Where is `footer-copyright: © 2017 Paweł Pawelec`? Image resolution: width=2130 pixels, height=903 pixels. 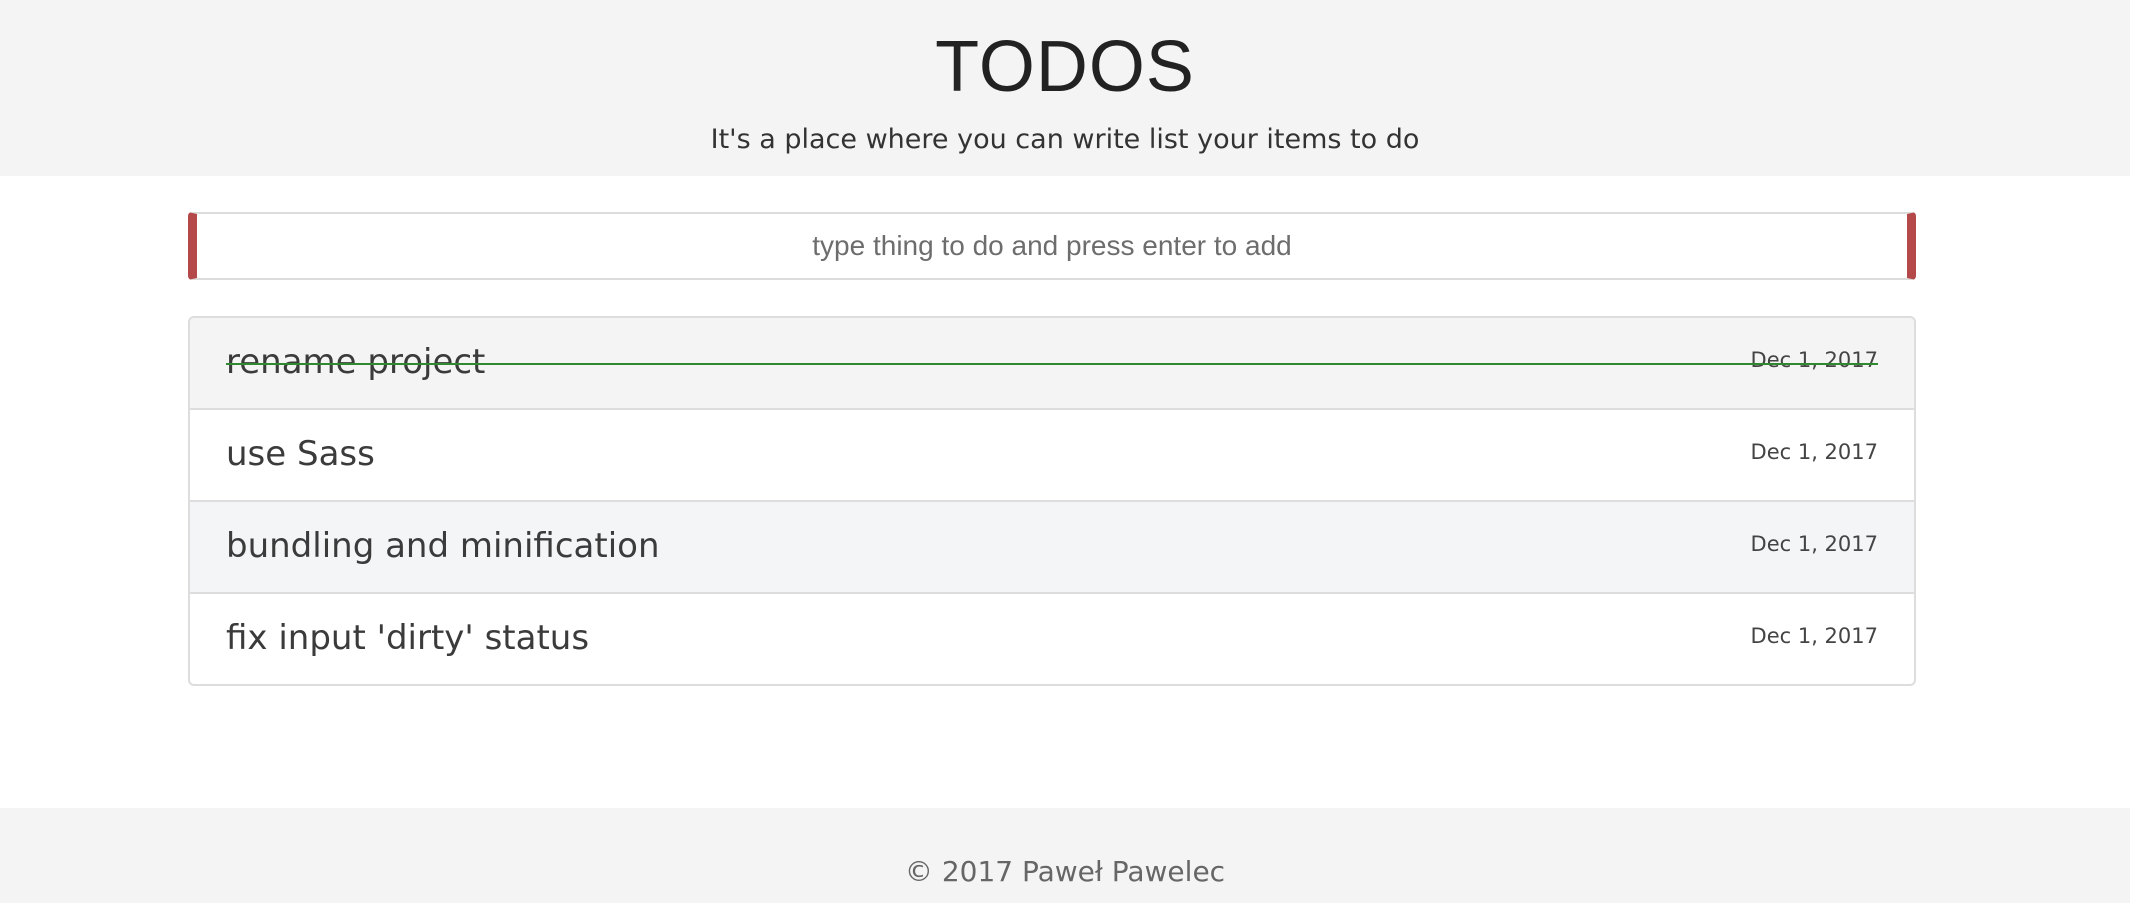 footer-copyright: © 2017 Paweł Pawelec is located at coordinates (1065, 871).